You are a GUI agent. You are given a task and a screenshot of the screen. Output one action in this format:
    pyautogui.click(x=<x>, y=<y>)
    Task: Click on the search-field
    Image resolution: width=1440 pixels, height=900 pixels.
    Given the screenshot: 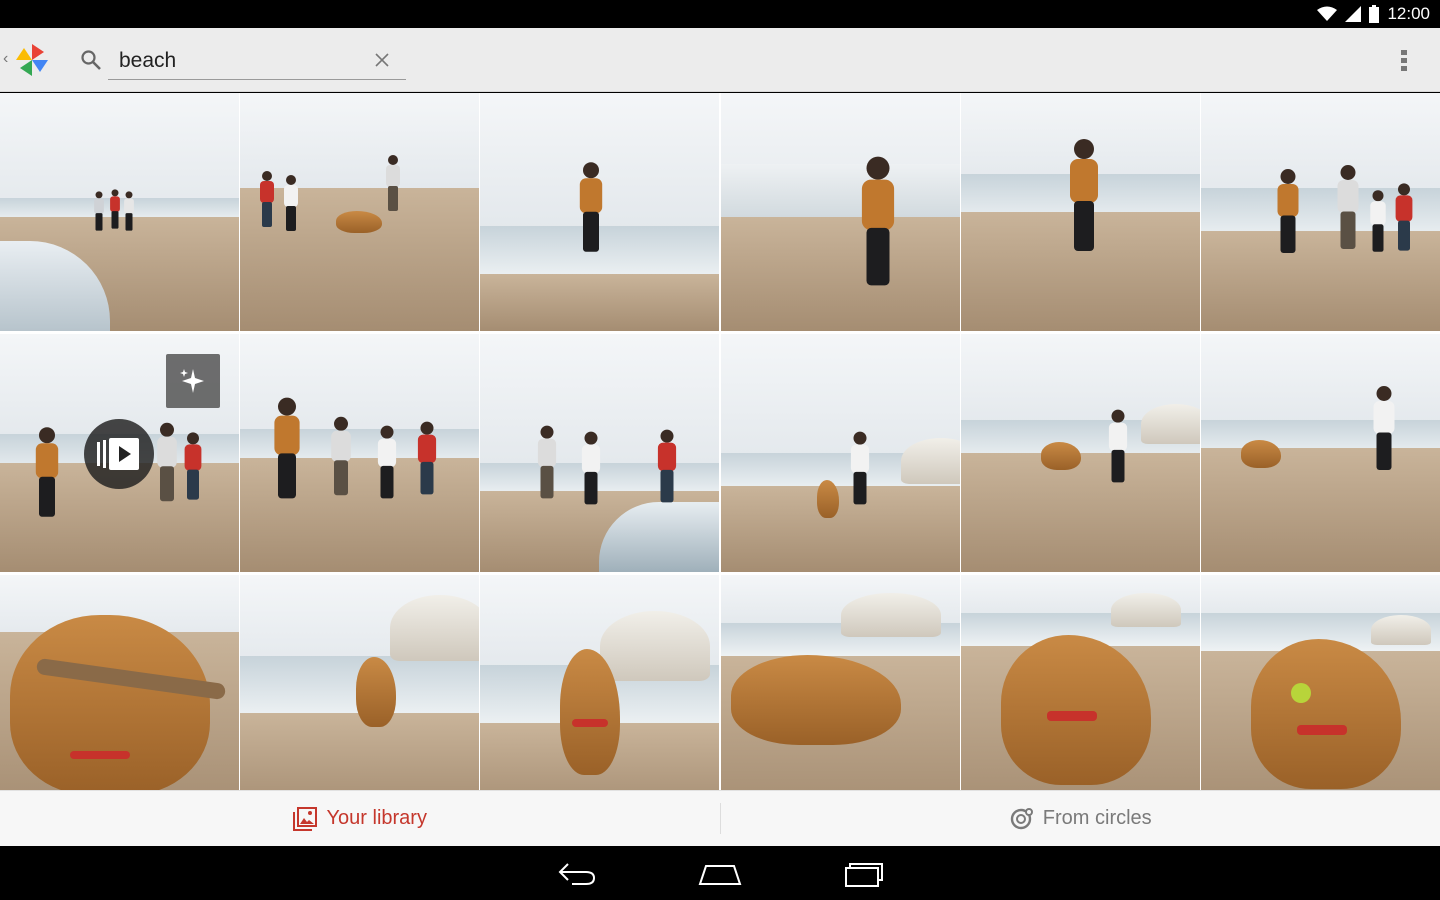 What is the action you would take?
    pyautogui.click(x=257, y=61)
    